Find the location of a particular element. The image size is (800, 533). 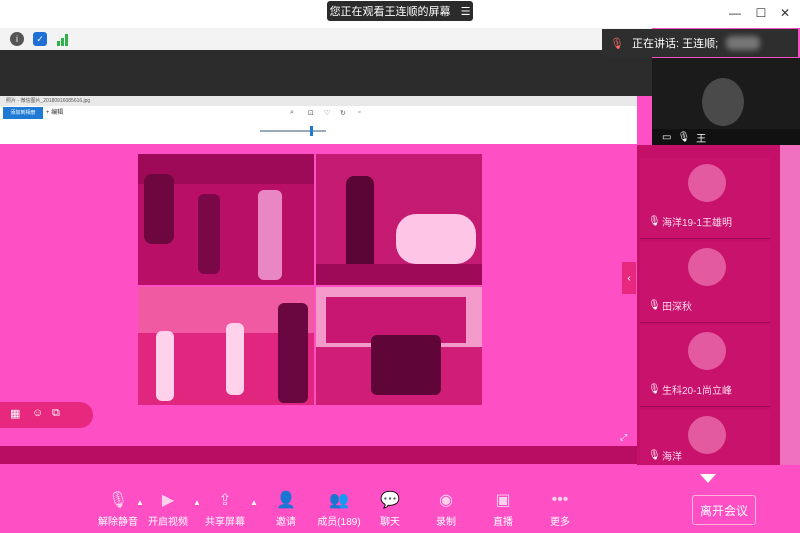

shared-screen-top is located at coordinates (326, 73).